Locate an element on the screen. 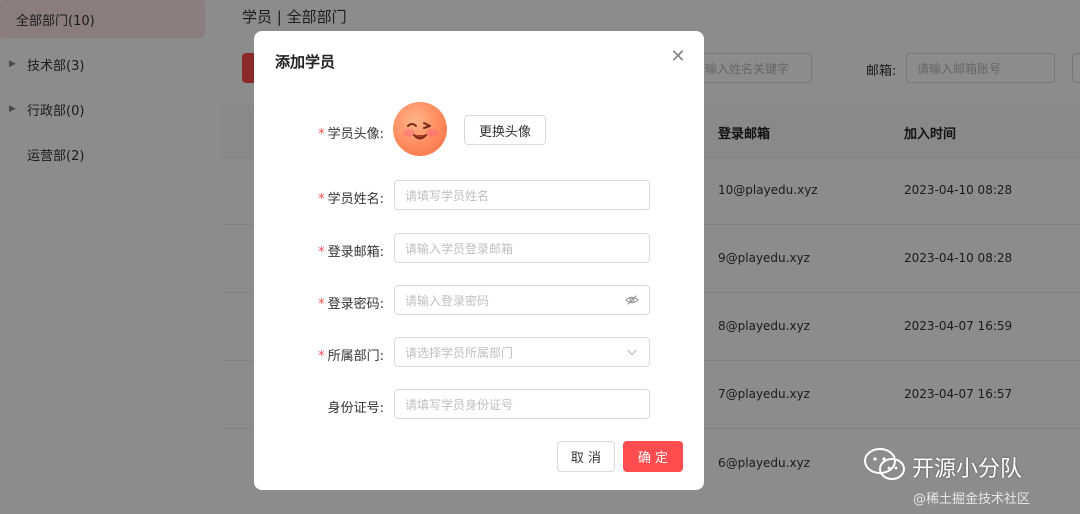  close-icon: ✕ is located at coordinates (678, 57).